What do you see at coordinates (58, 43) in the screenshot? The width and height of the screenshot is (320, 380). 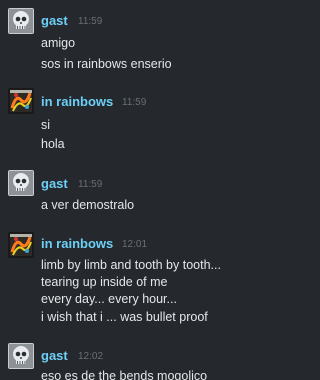 I see `message-text: amigo` at bounding box center [58, 43].